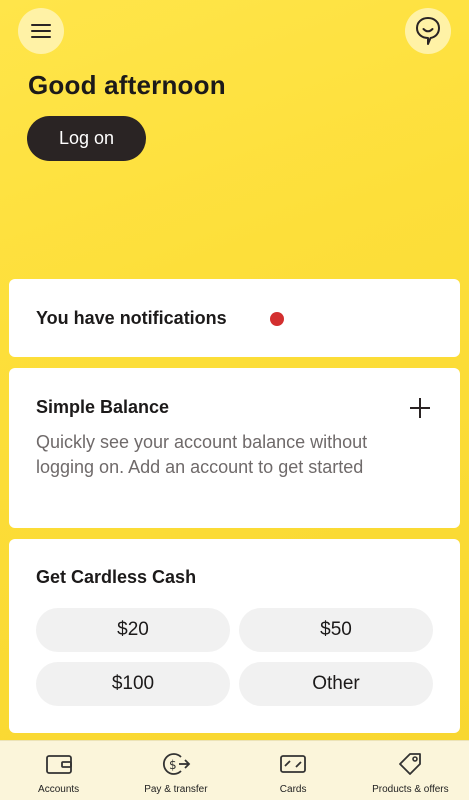 This screenshot has width=469, height=800. What do you see at coordinates (127, 85) in the screenshot?
I see `greeting-heading: Good afternoon` at bounding box center [127, 85].